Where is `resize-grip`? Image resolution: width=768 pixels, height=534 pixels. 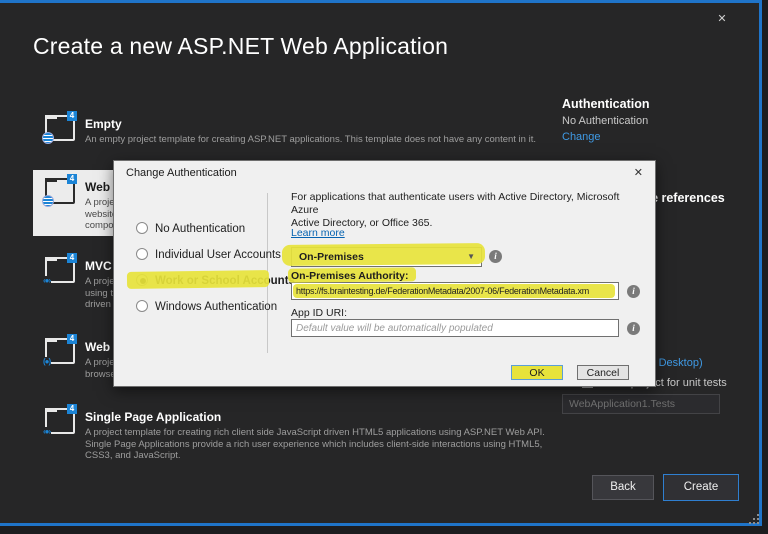 resize-grip is located at coordinates (754, 519).